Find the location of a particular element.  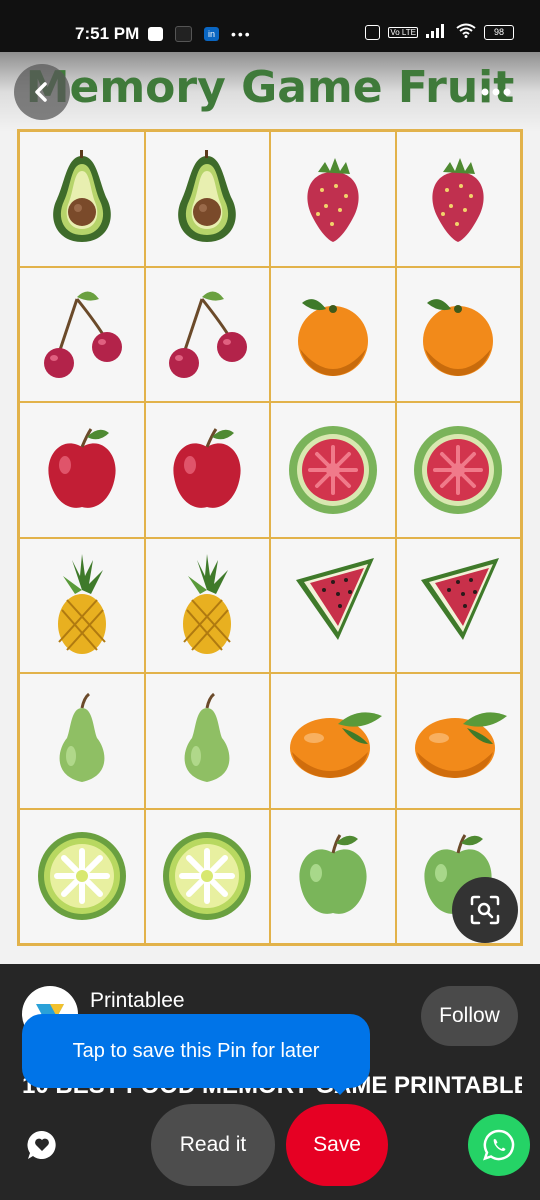

nfc-icon is located at coordinates (373, 32).